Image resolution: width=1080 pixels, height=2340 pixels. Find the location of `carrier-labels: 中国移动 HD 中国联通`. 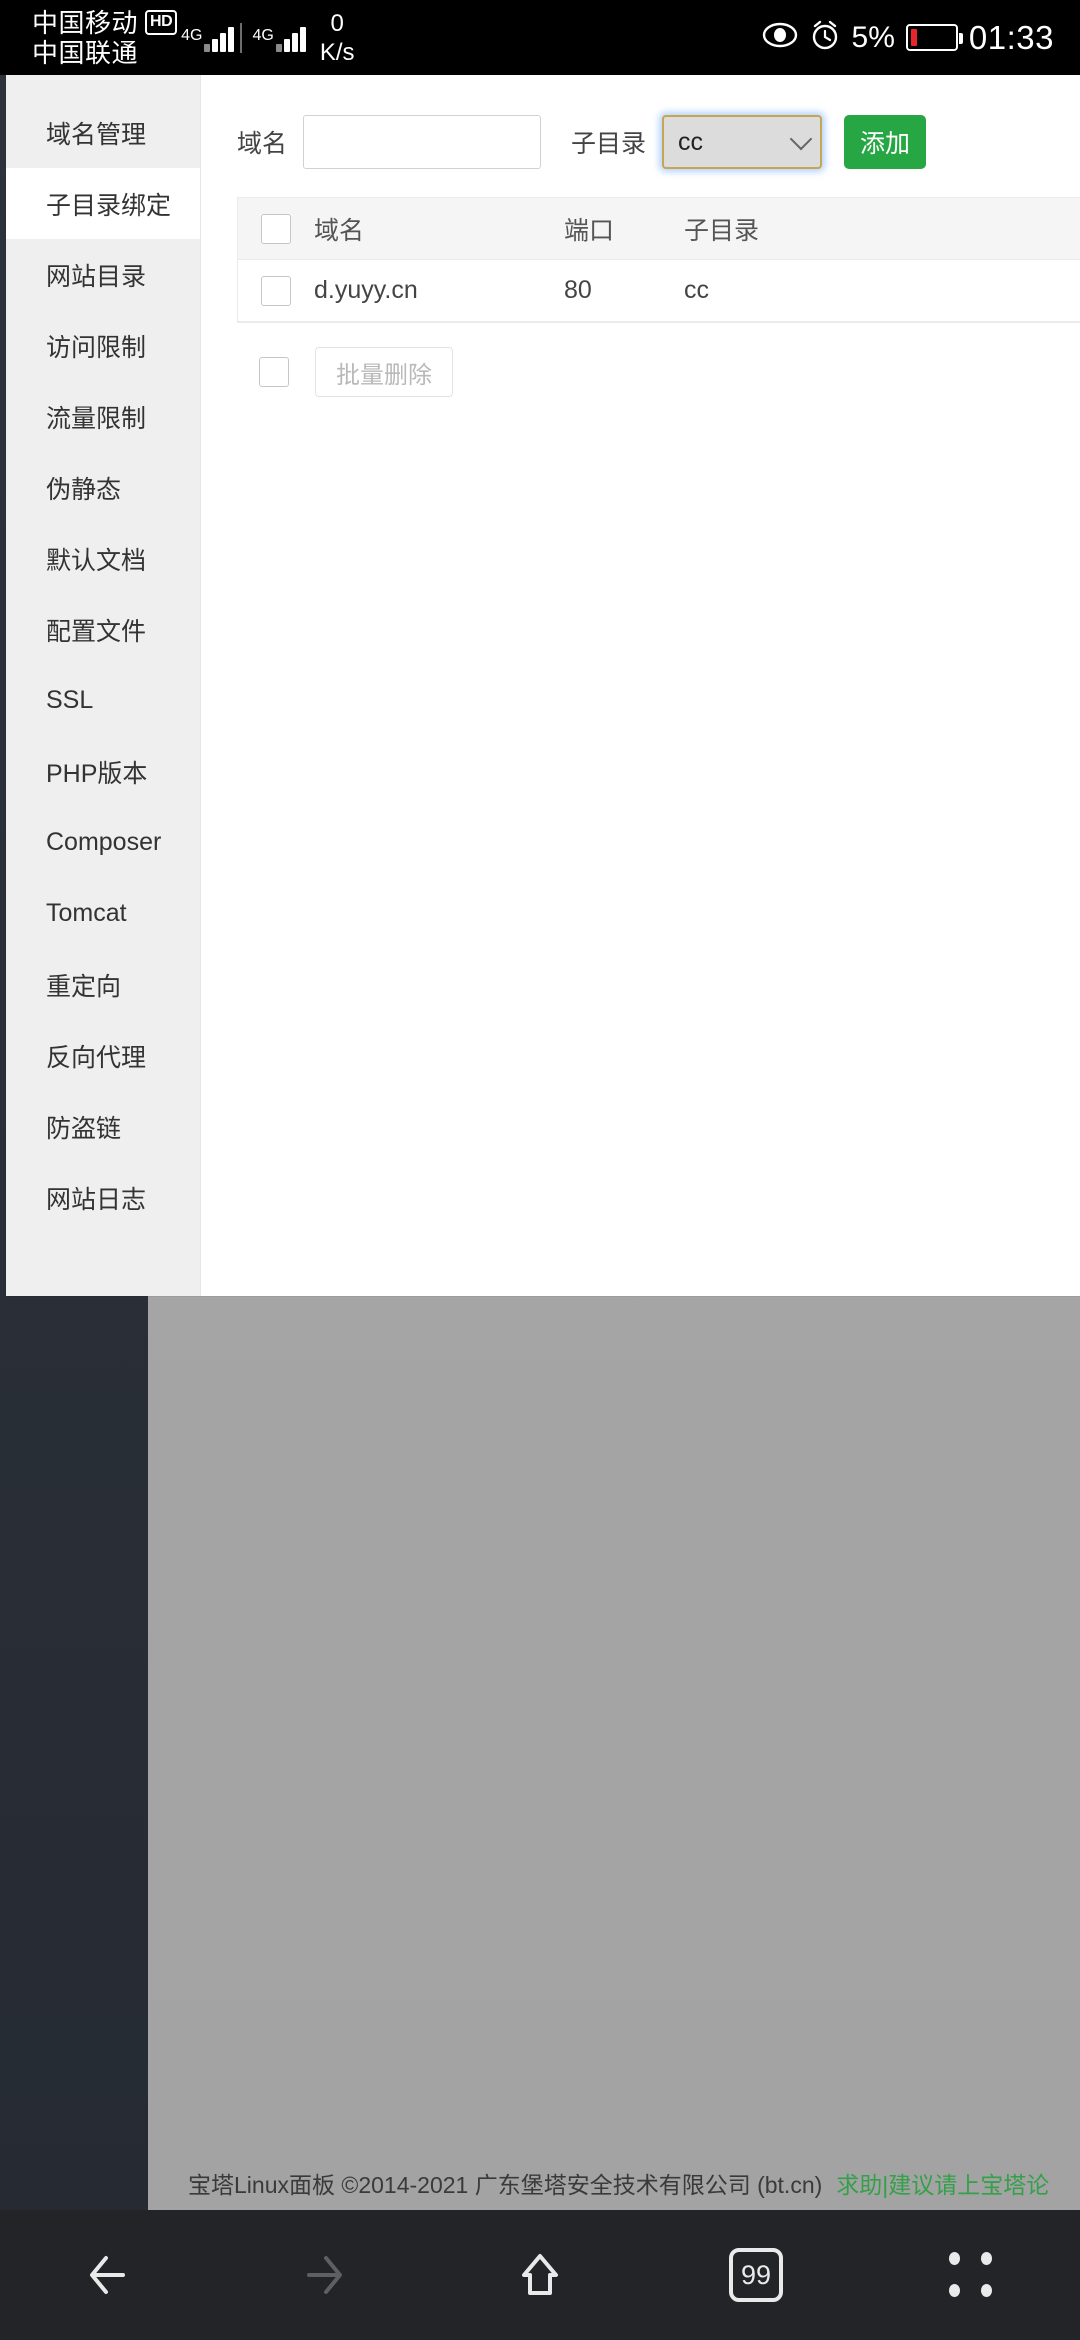

carrier-labels: 中国移动 HD 中国联通 is located at coordinates (105, 37).